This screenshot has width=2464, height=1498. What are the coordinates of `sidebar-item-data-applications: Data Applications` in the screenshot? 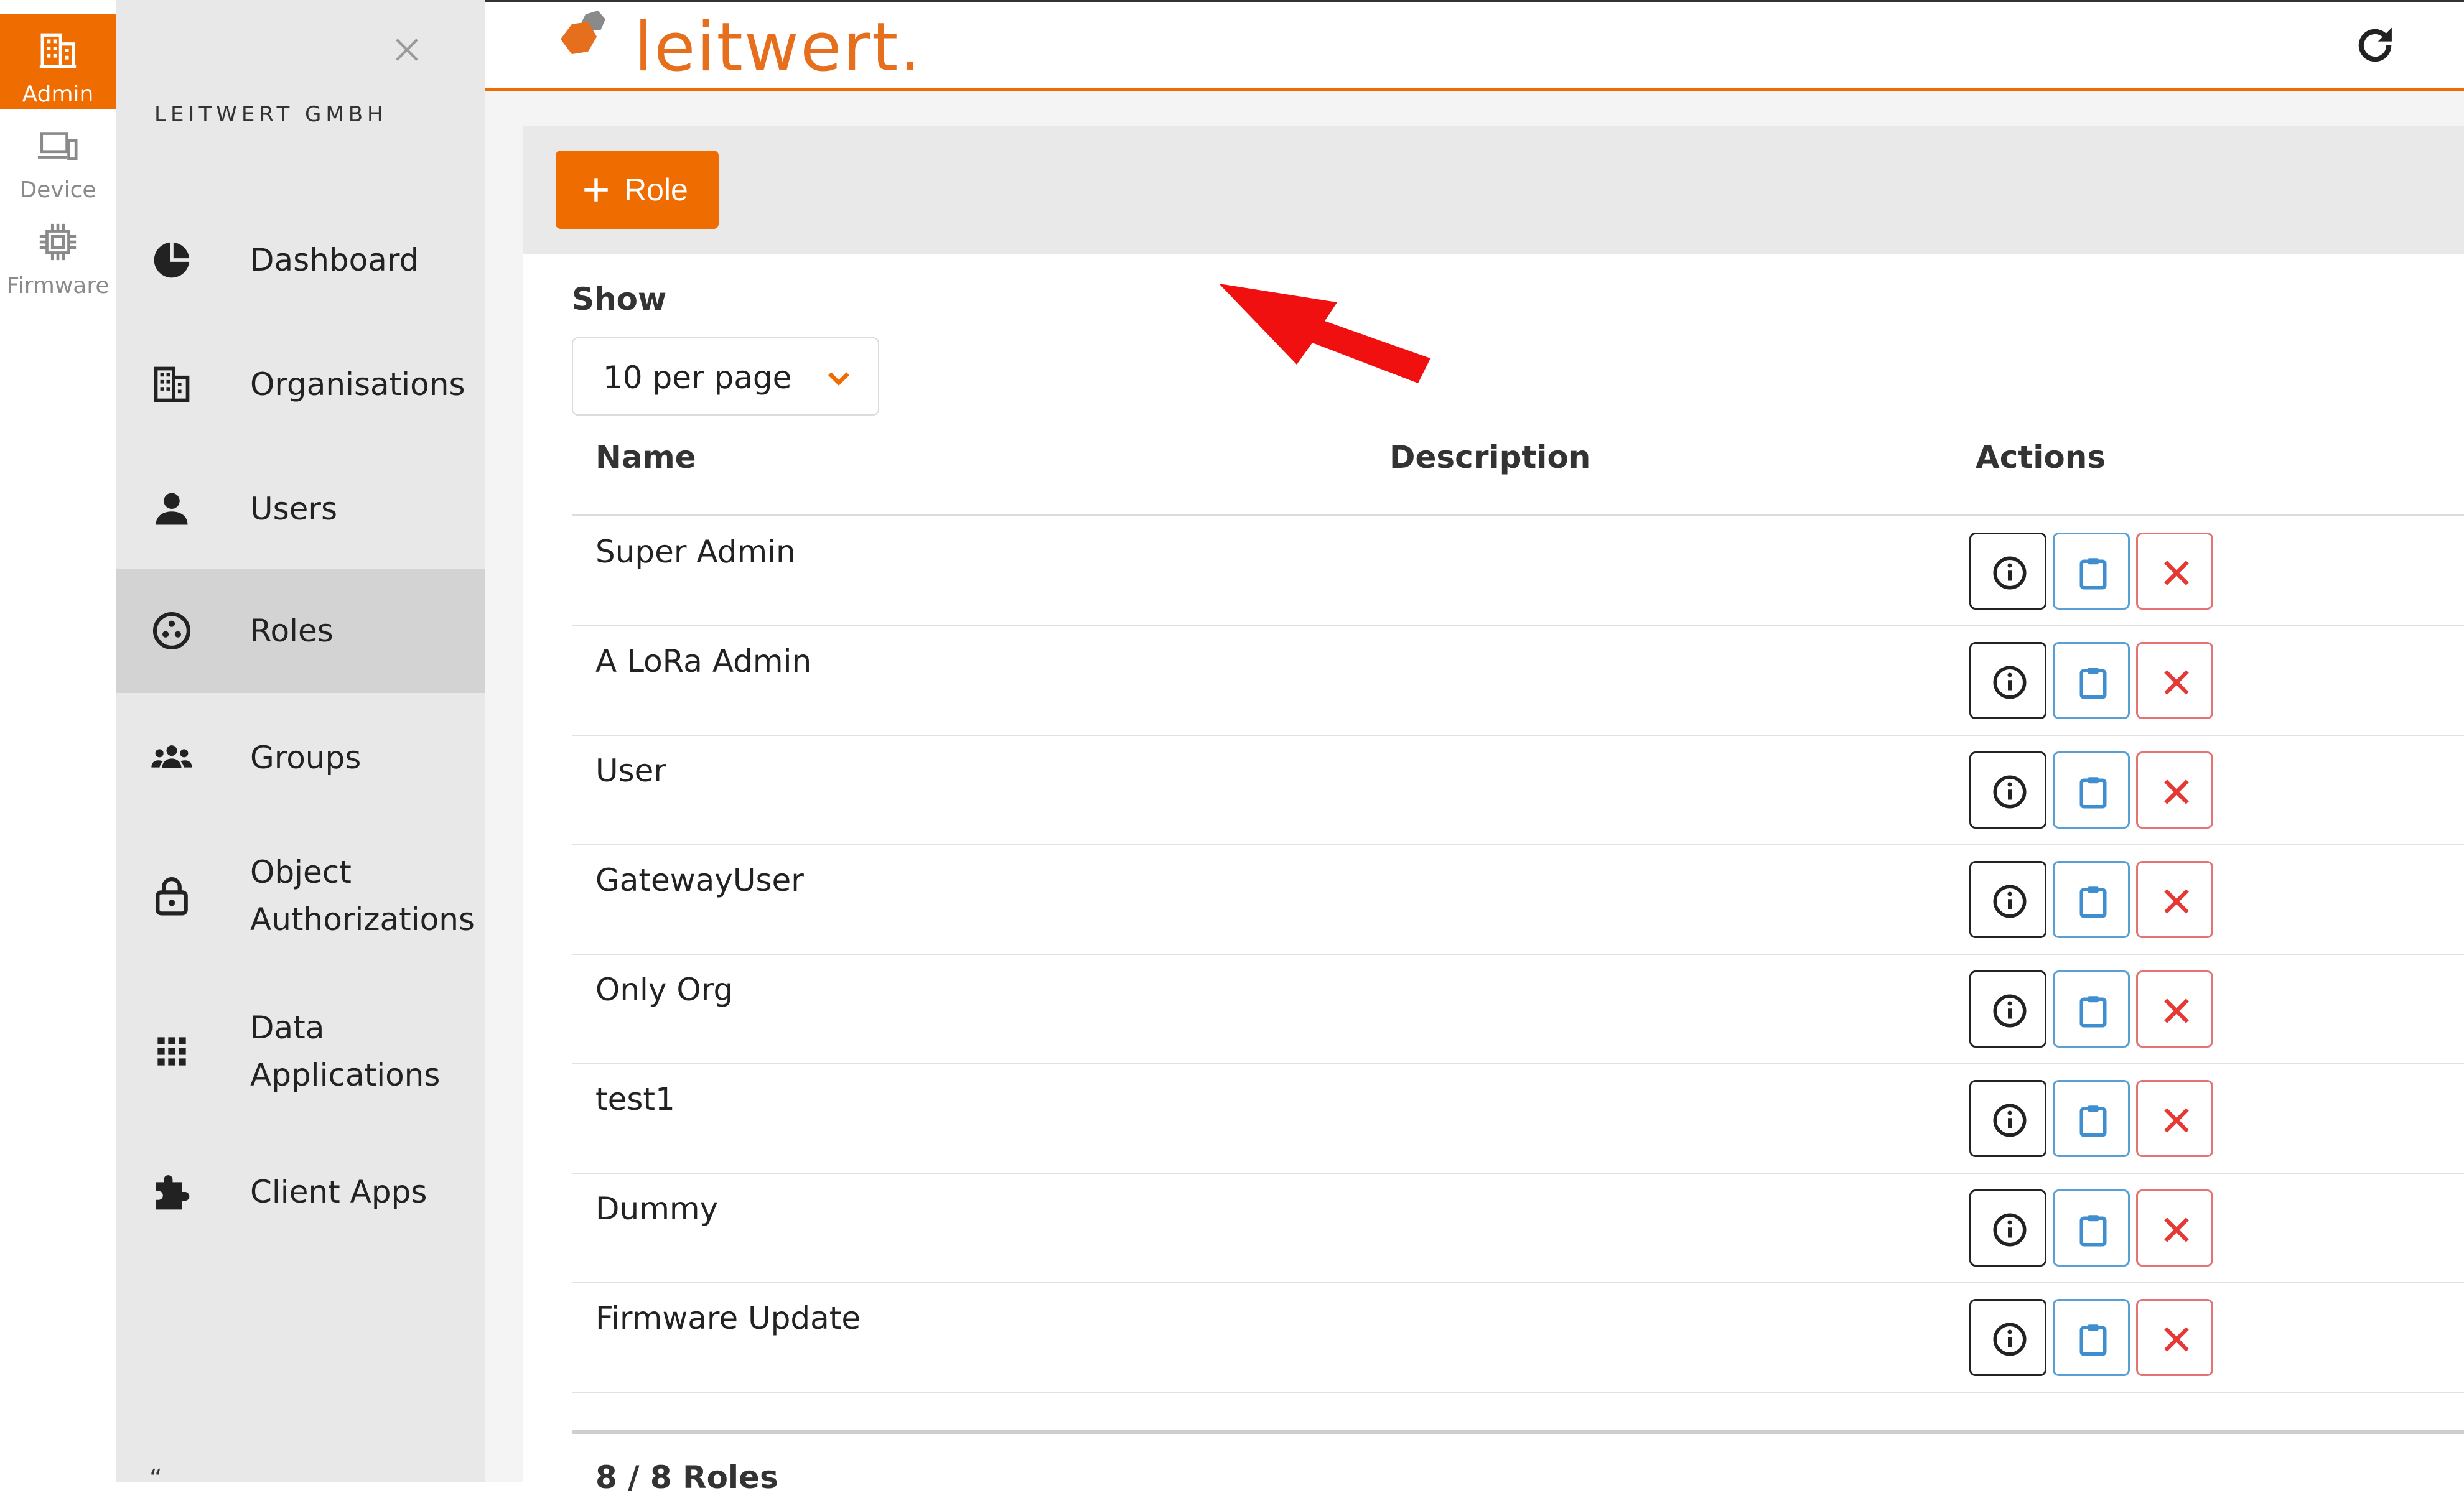 It's located at (301, 1051).